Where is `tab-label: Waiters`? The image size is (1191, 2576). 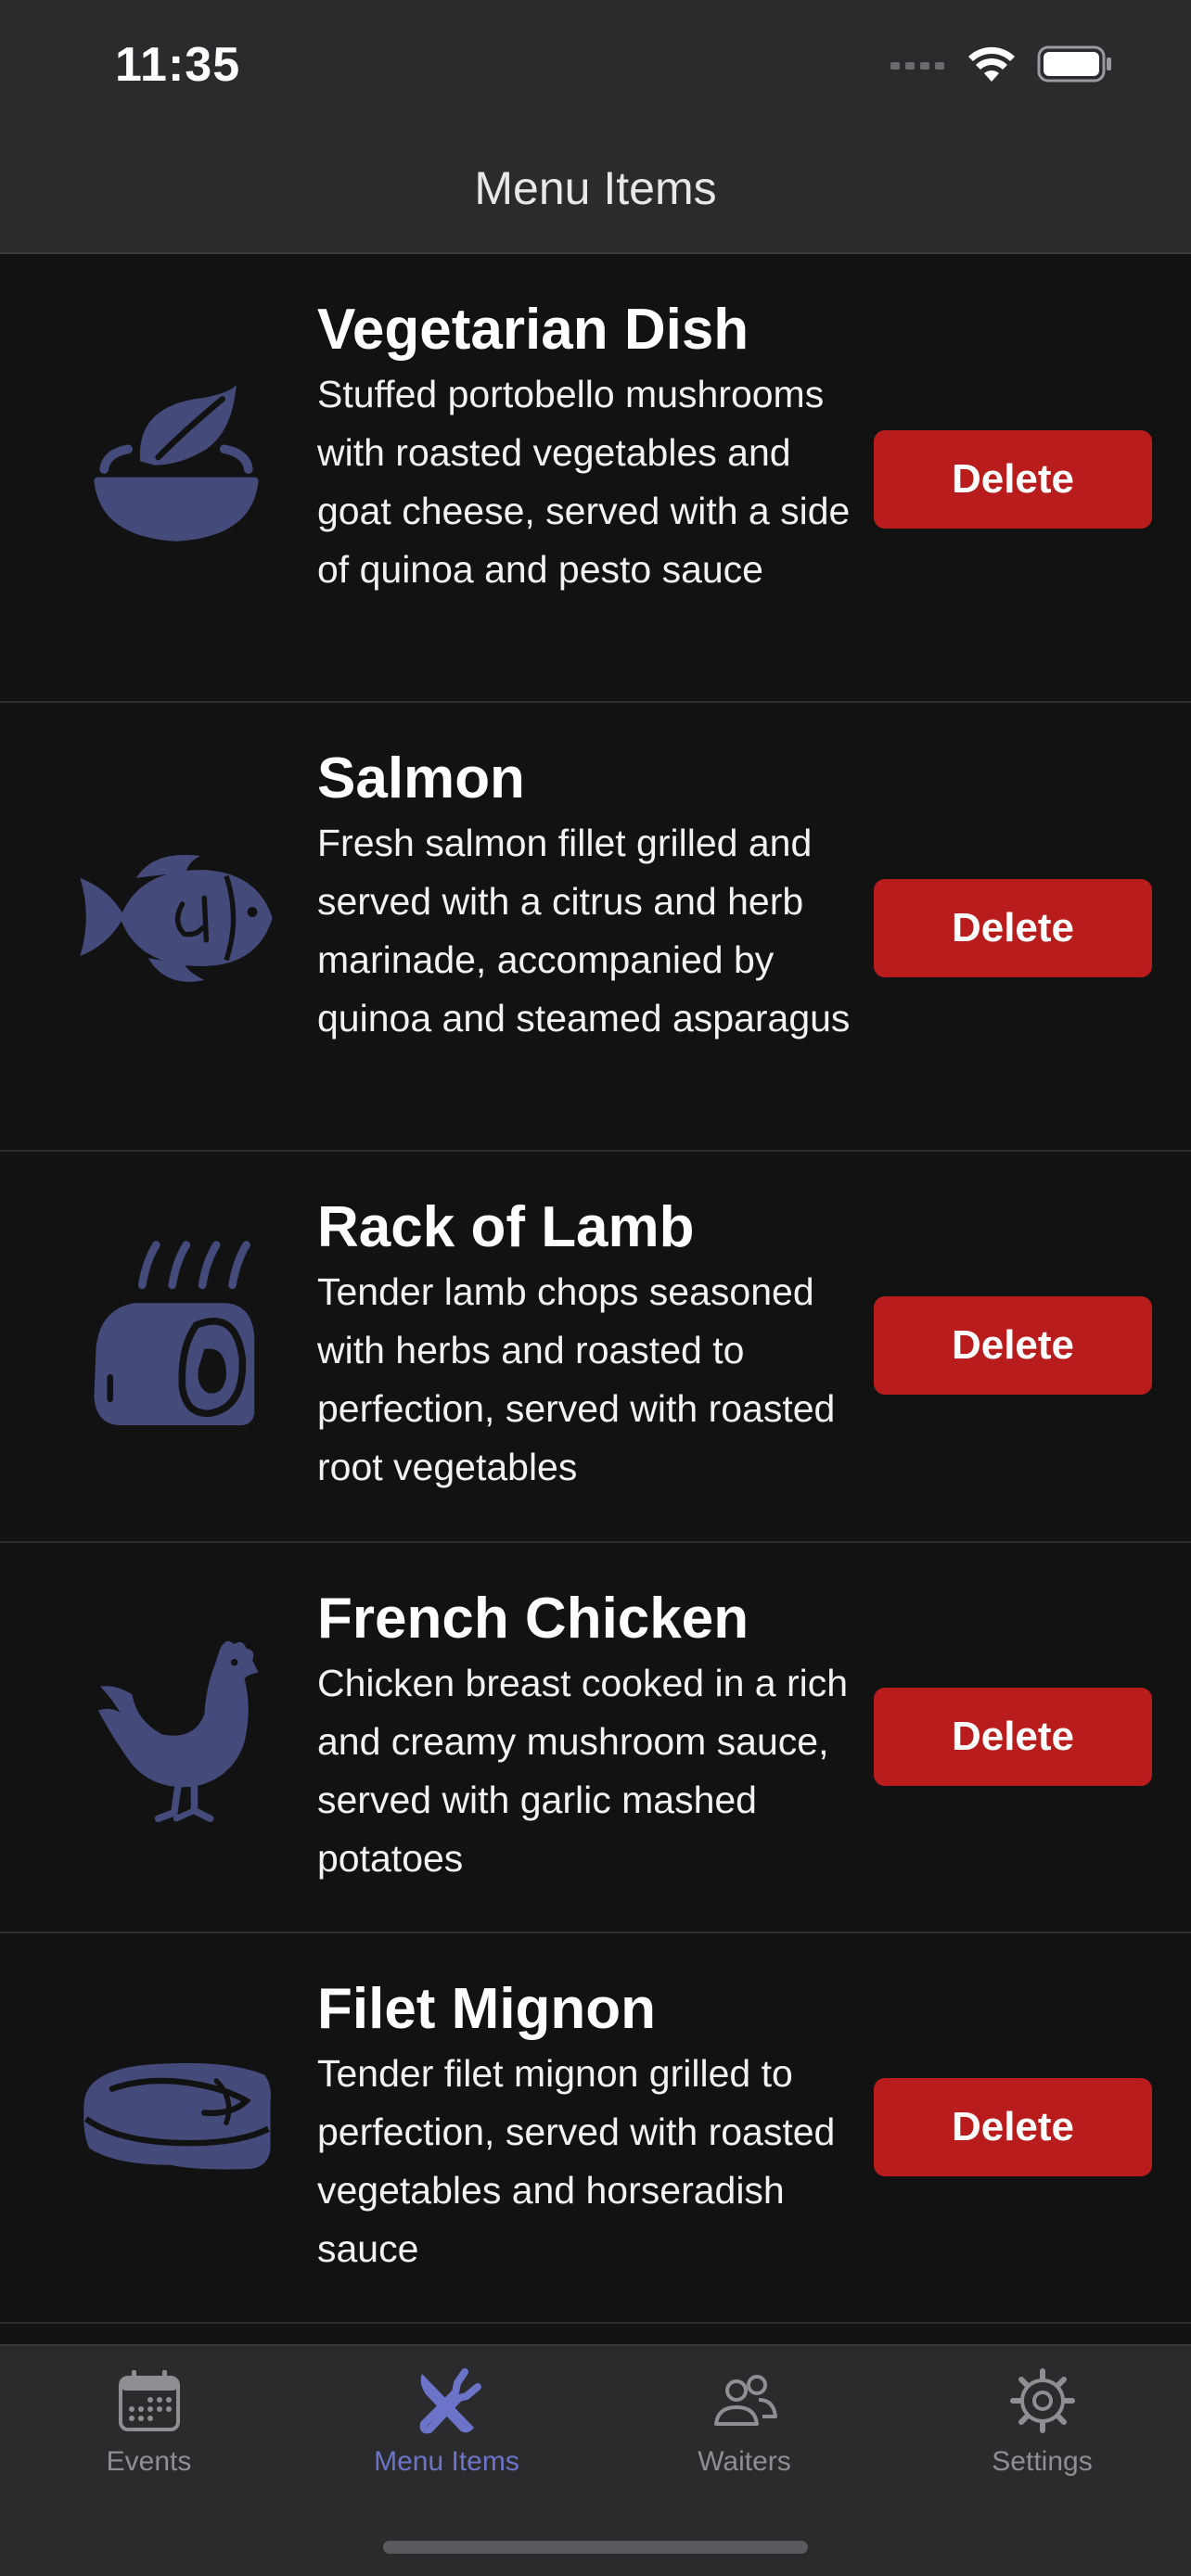
tab-label: Waiters is located at coordinates (744, 2461).